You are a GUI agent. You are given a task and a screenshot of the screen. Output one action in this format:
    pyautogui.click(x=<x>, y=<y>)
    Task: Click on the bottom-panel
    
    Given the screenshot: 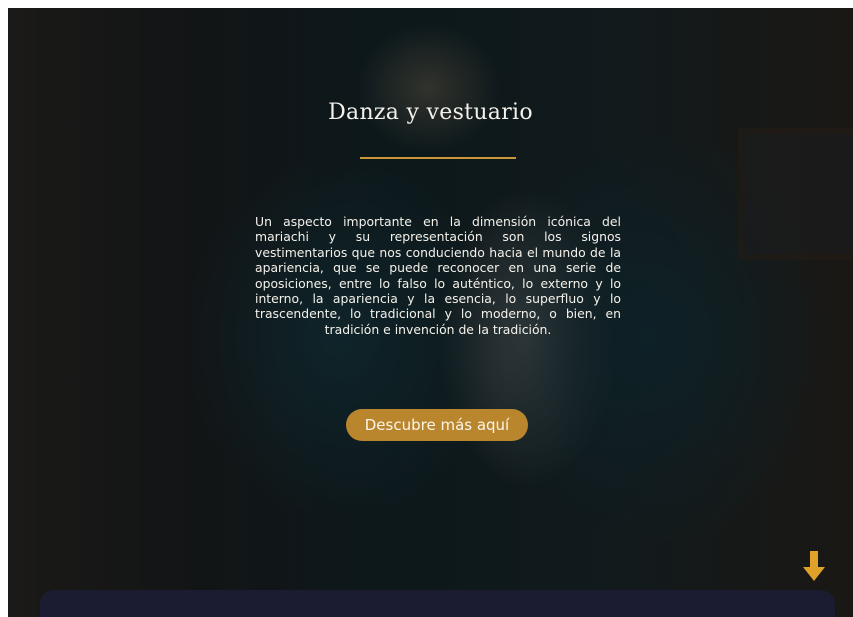 What is the action you would take?
    pyautogui.click(x=437, y=603)
    